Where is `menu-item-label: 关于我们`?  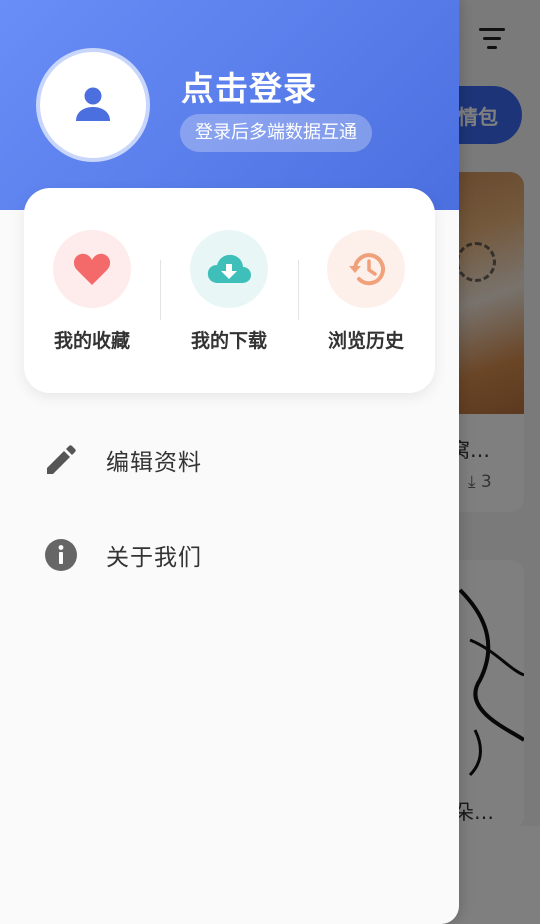
menu-item-label: 关于我们 is located at coordinates (154, 558).